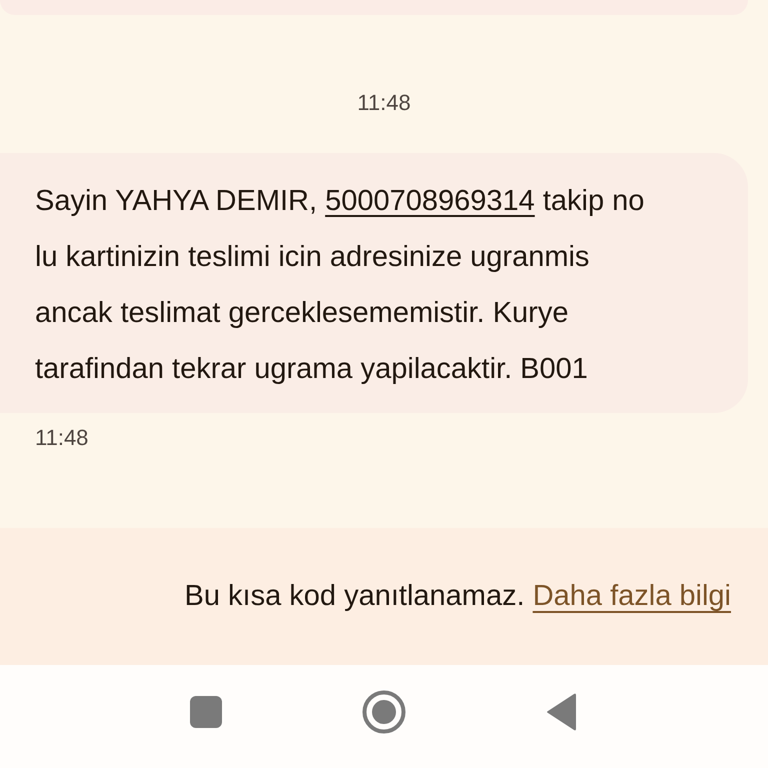 The width and height of the screenshot is (768, 768). I want to click on recents-icon, so click(206, 712).